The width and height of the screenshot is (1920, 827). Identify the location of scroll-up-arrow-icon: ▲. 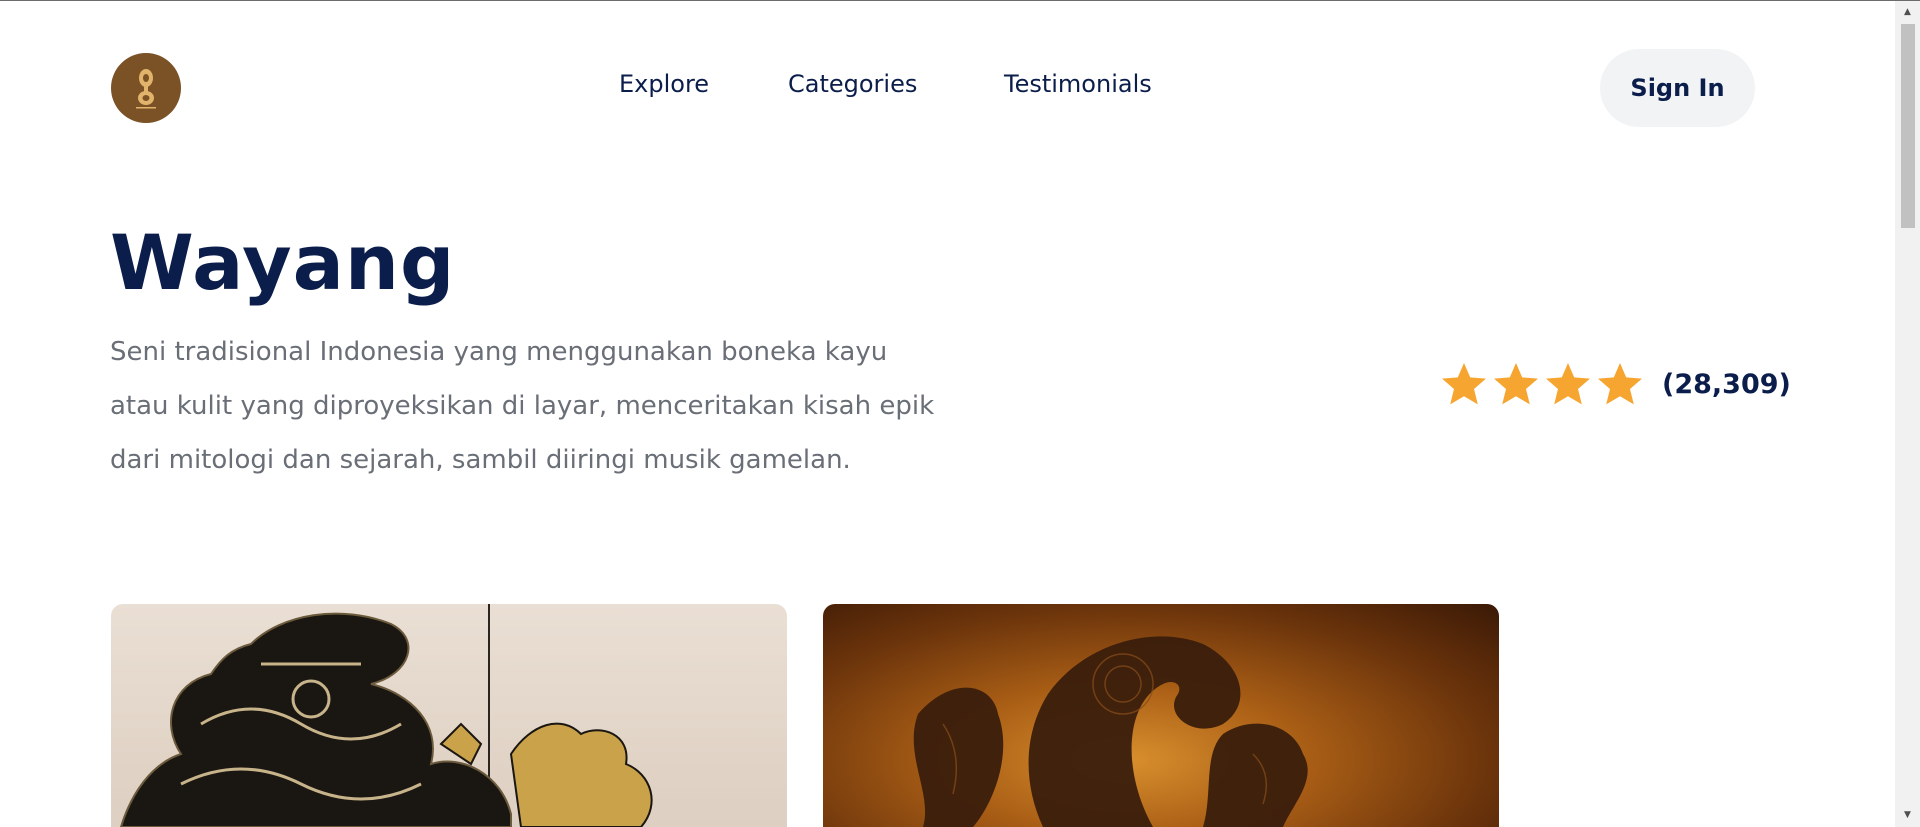
(1907, 12).